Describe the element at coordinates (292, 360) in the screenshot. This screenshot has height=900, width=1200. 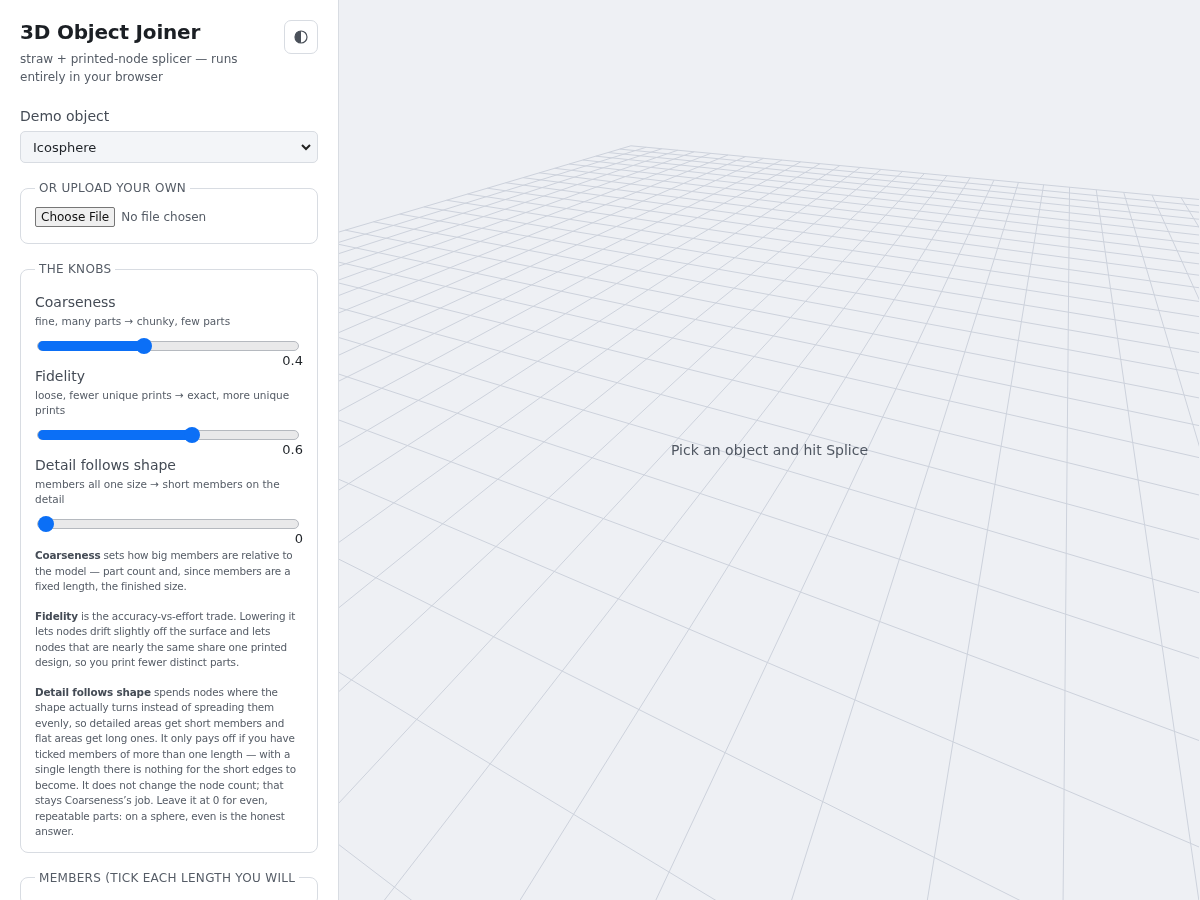
I see `slider-value: 0.4` at that location.